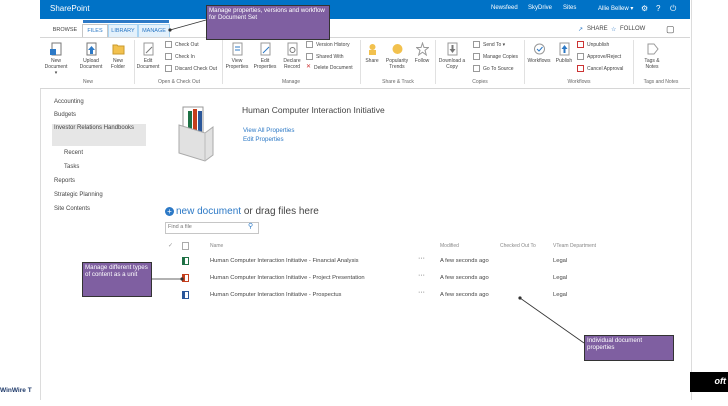  I want to click on column-header-modified: Modified, so click(449, 246).